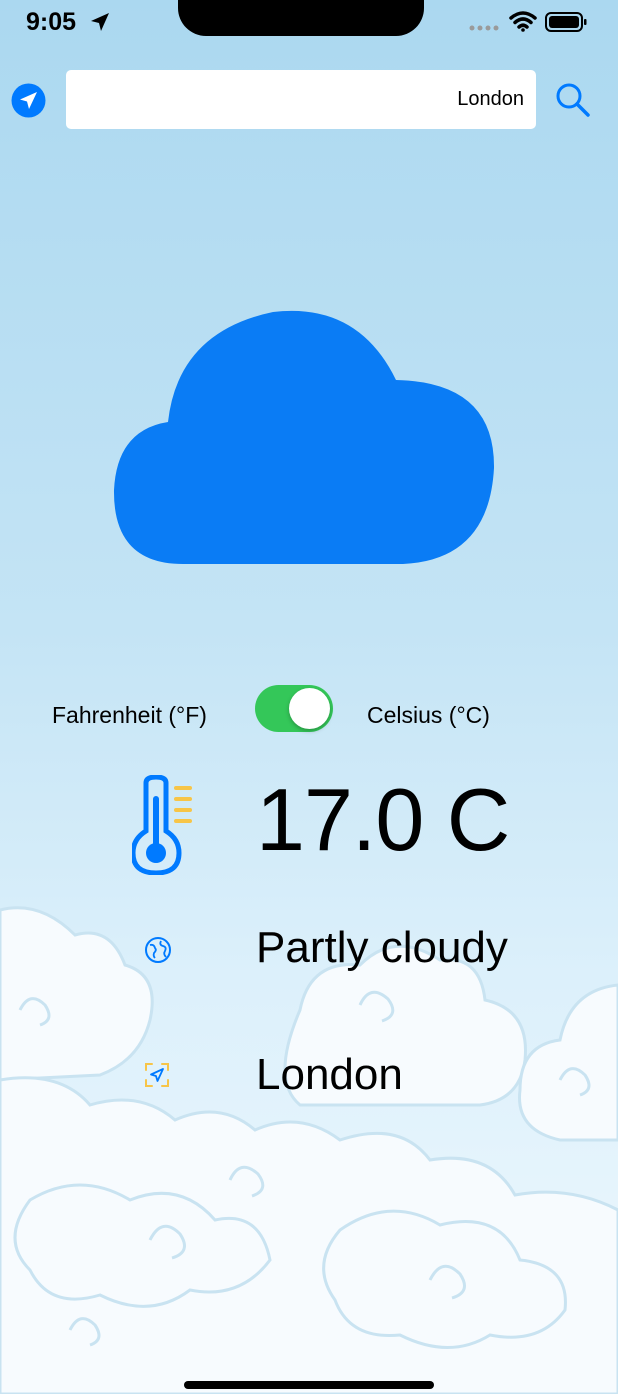  Describe the element at coordinates (129, 715) in the screenshot. I see `fahrenheit-label: Fahrenheit (°F)` at that location.